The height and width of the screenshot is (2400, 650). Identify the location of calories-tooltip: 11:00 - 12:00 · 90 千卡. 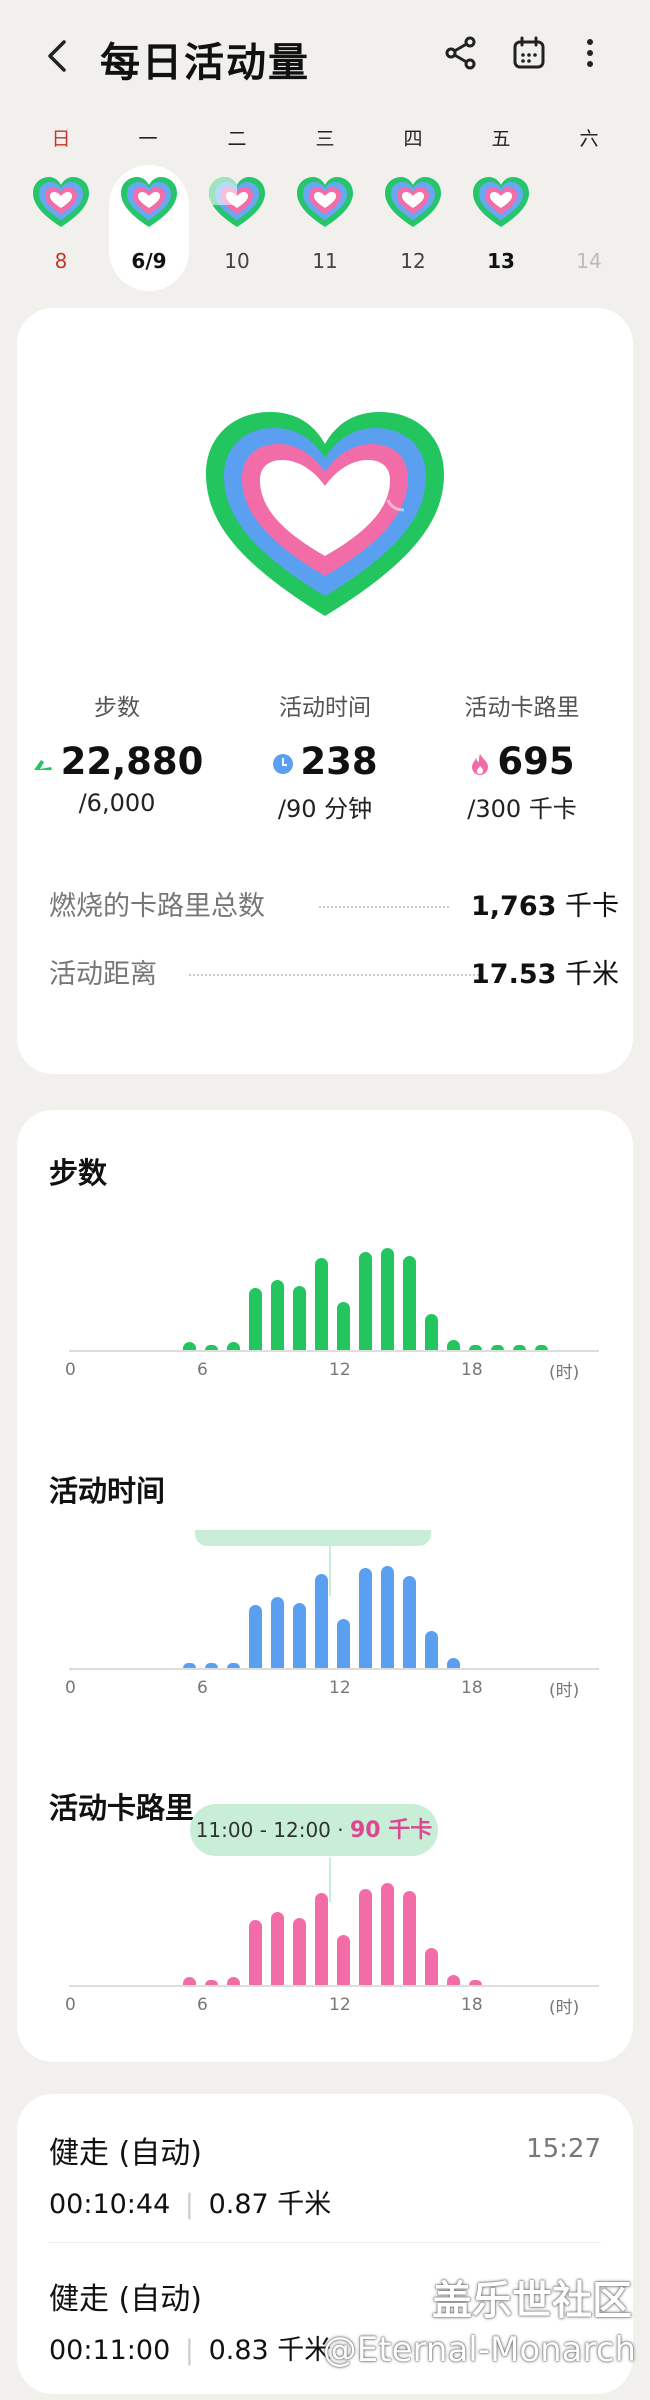
(314, 1830).